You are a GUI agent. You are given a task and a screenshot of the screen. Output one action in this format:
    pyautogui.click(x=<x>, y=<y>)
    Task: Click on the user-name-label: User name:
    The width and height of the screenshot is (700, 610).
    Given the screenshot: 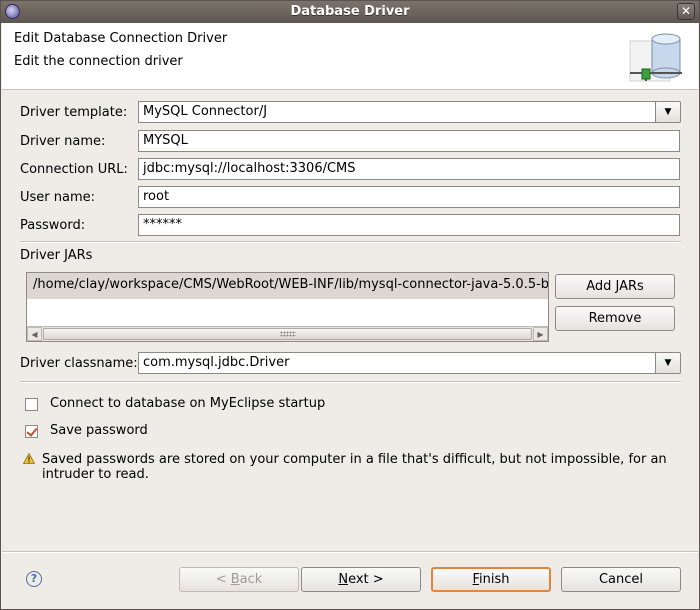 What is the action you would take?
    pyautogui.click(x=58, y=197)
    